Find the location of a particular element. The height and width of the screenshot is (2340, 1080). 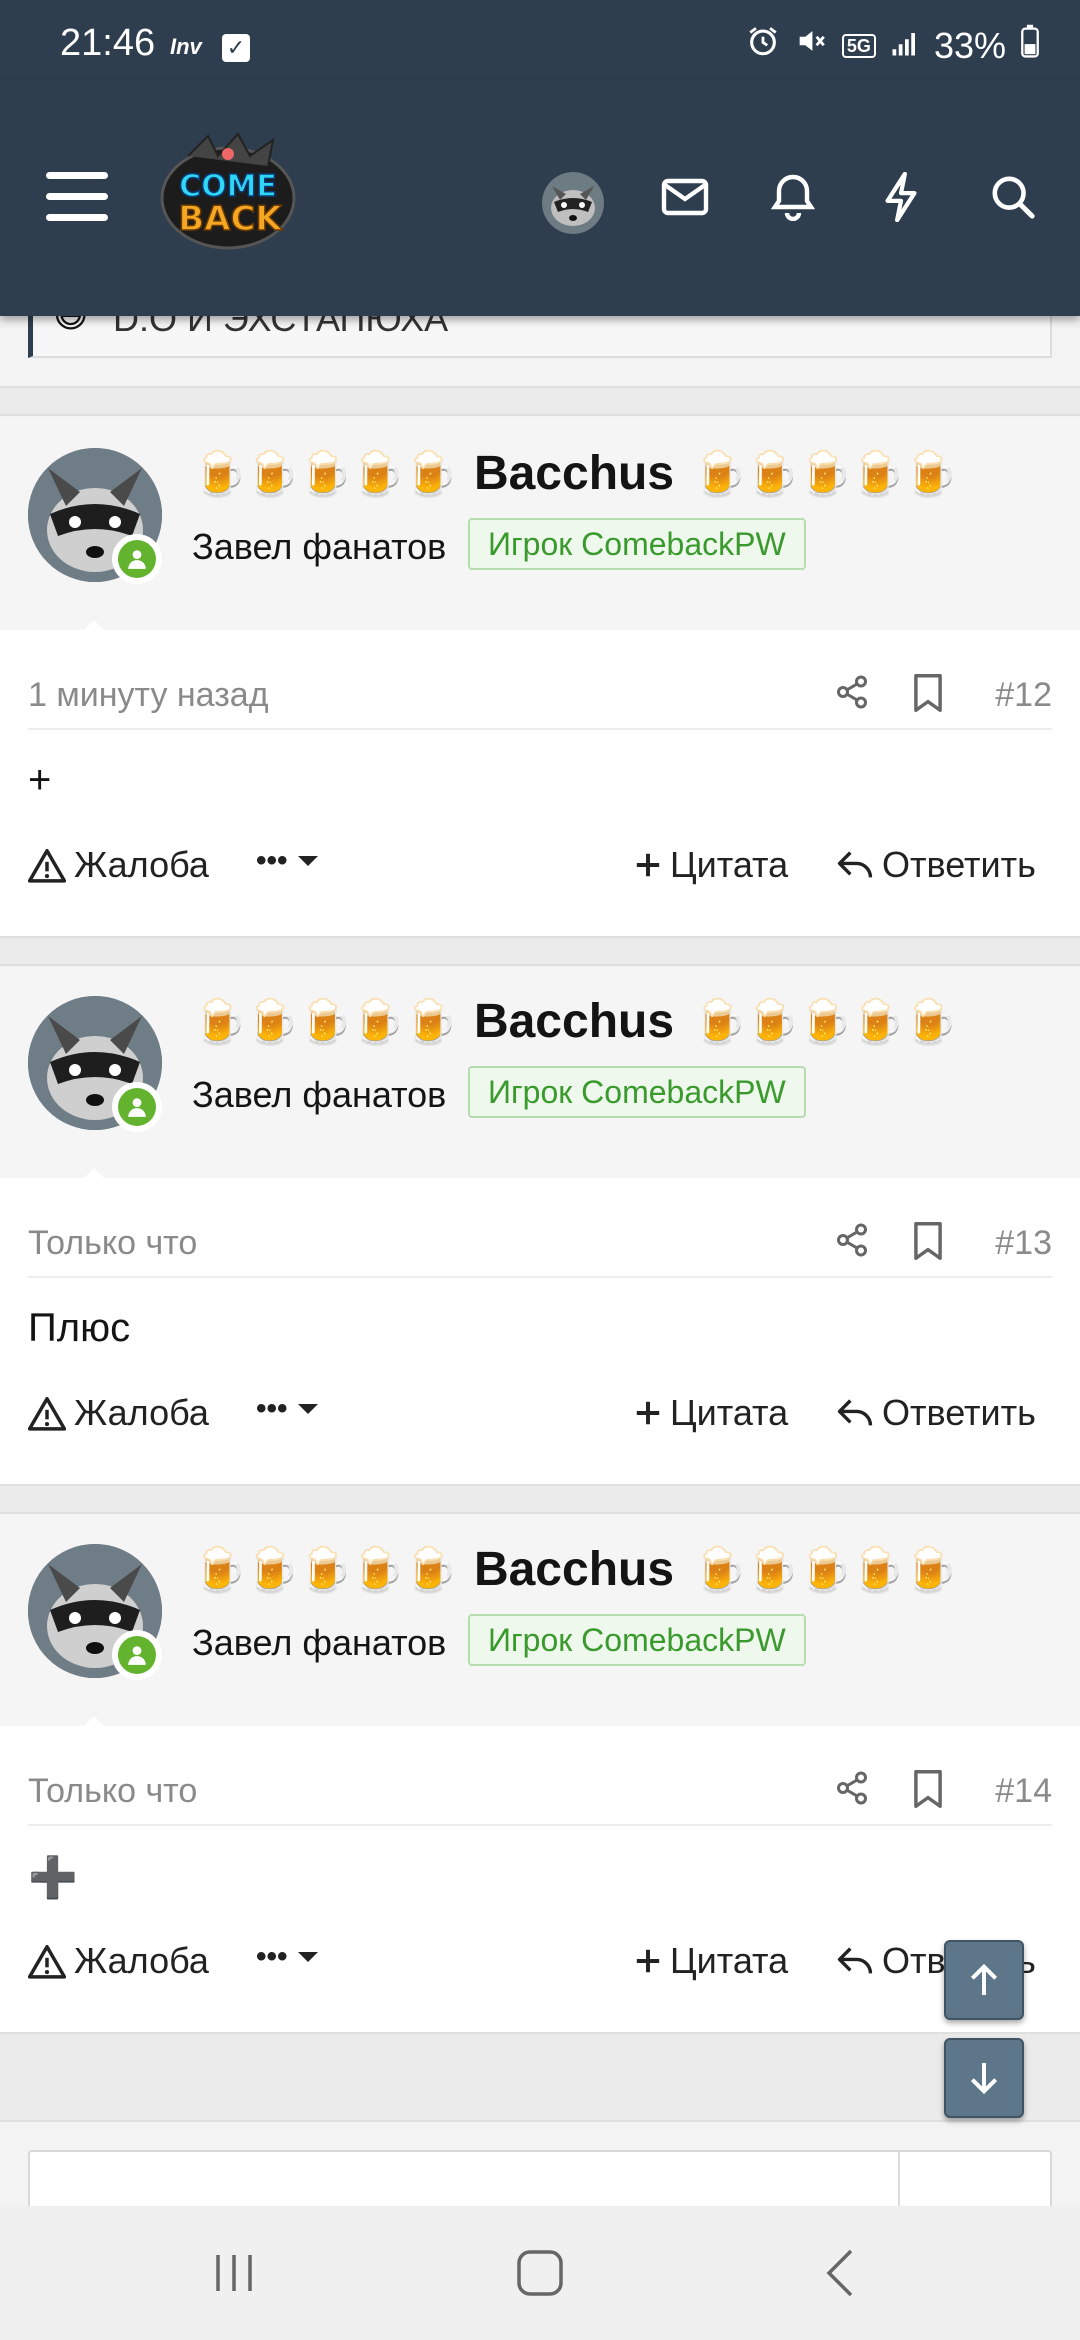

report-label: Жалоба is located at coordinates (141, 1960).